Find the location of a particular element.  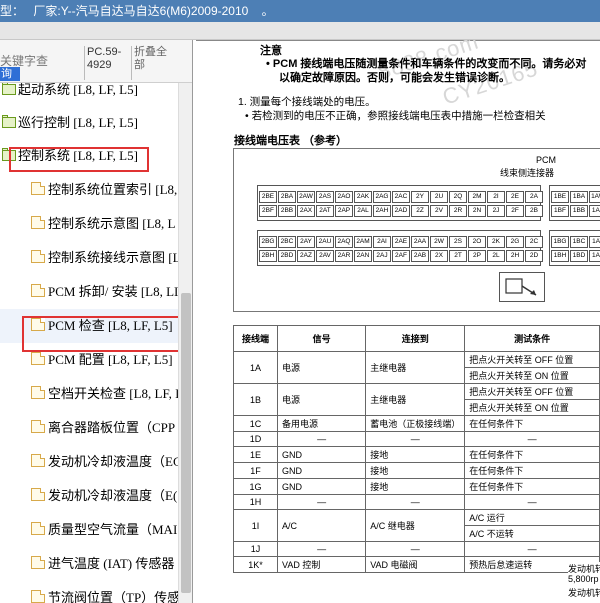

connector-pin: 2AS is located at coordinates (325, 197).